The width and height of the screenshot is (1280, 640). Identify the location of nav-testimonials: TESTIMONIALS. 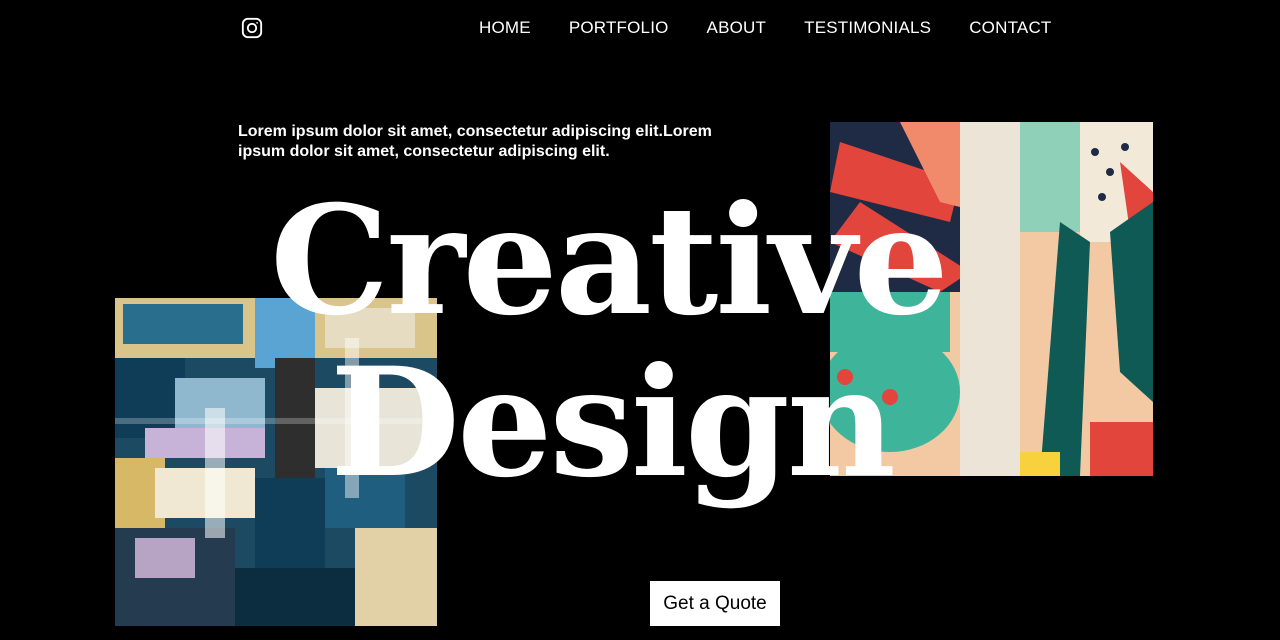
(867, 28).